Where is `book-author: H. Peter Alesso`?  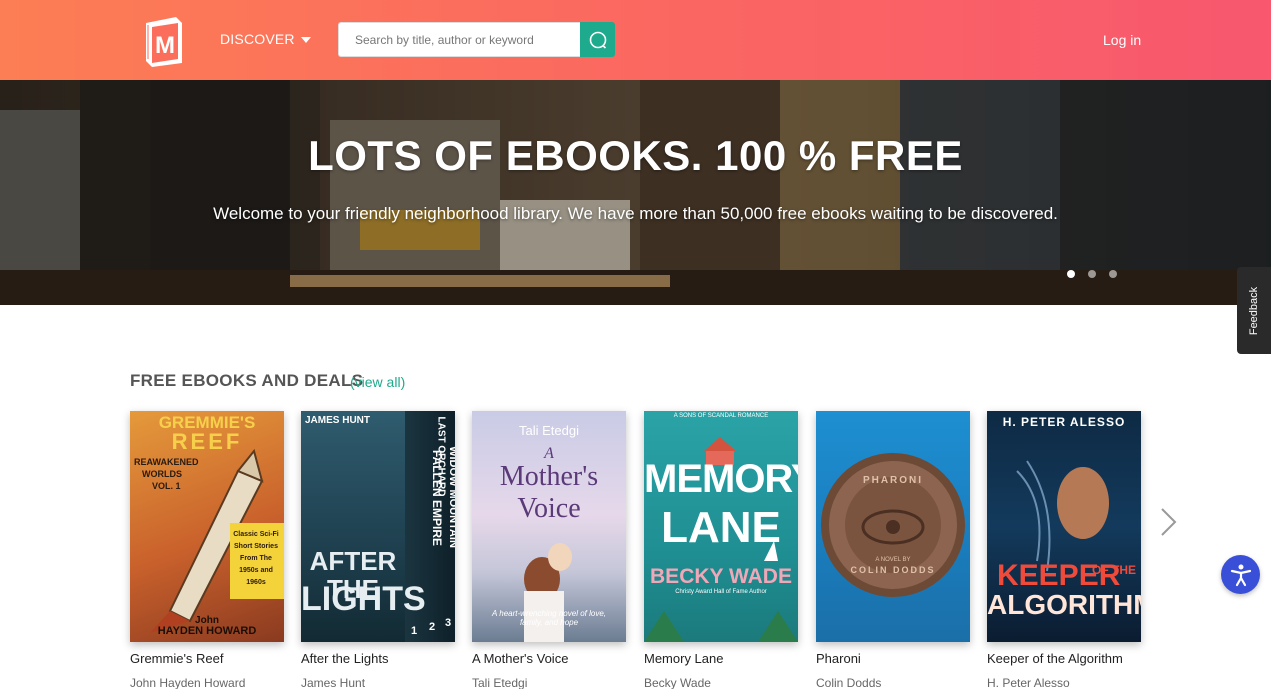
book-author: H. Peter Alesso is located at coordinates (1028, 682).